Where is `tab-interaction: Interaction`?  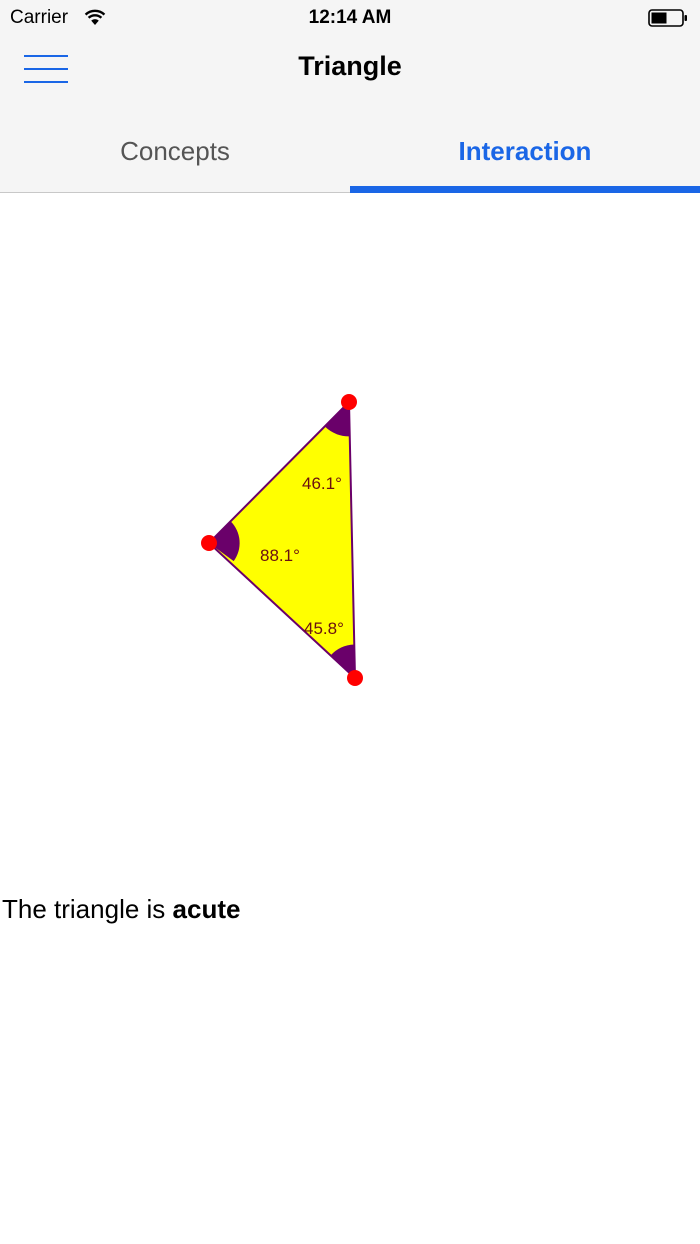
tab-interaction: Interaction is located at coordinates (525, 152).